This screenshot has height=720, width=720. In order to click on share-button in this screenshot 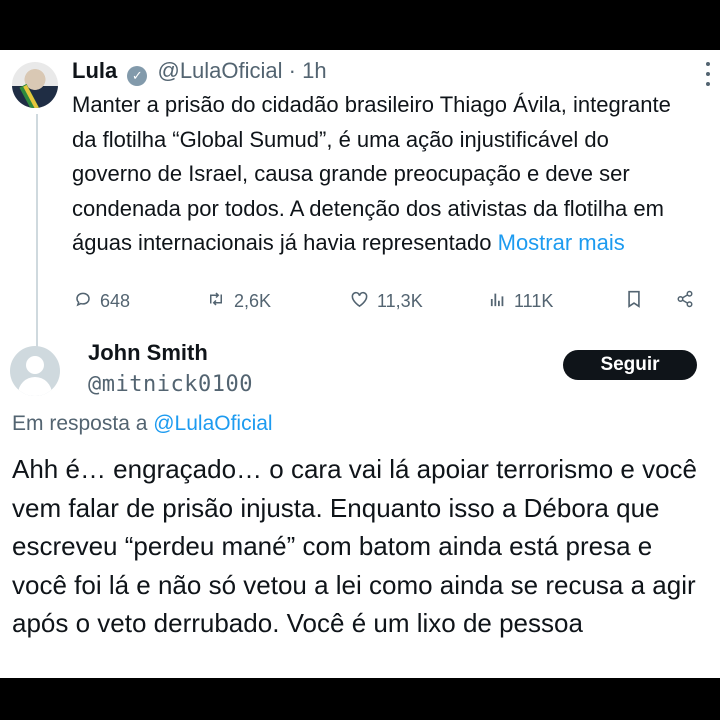, I will do `click(685, 301)`.